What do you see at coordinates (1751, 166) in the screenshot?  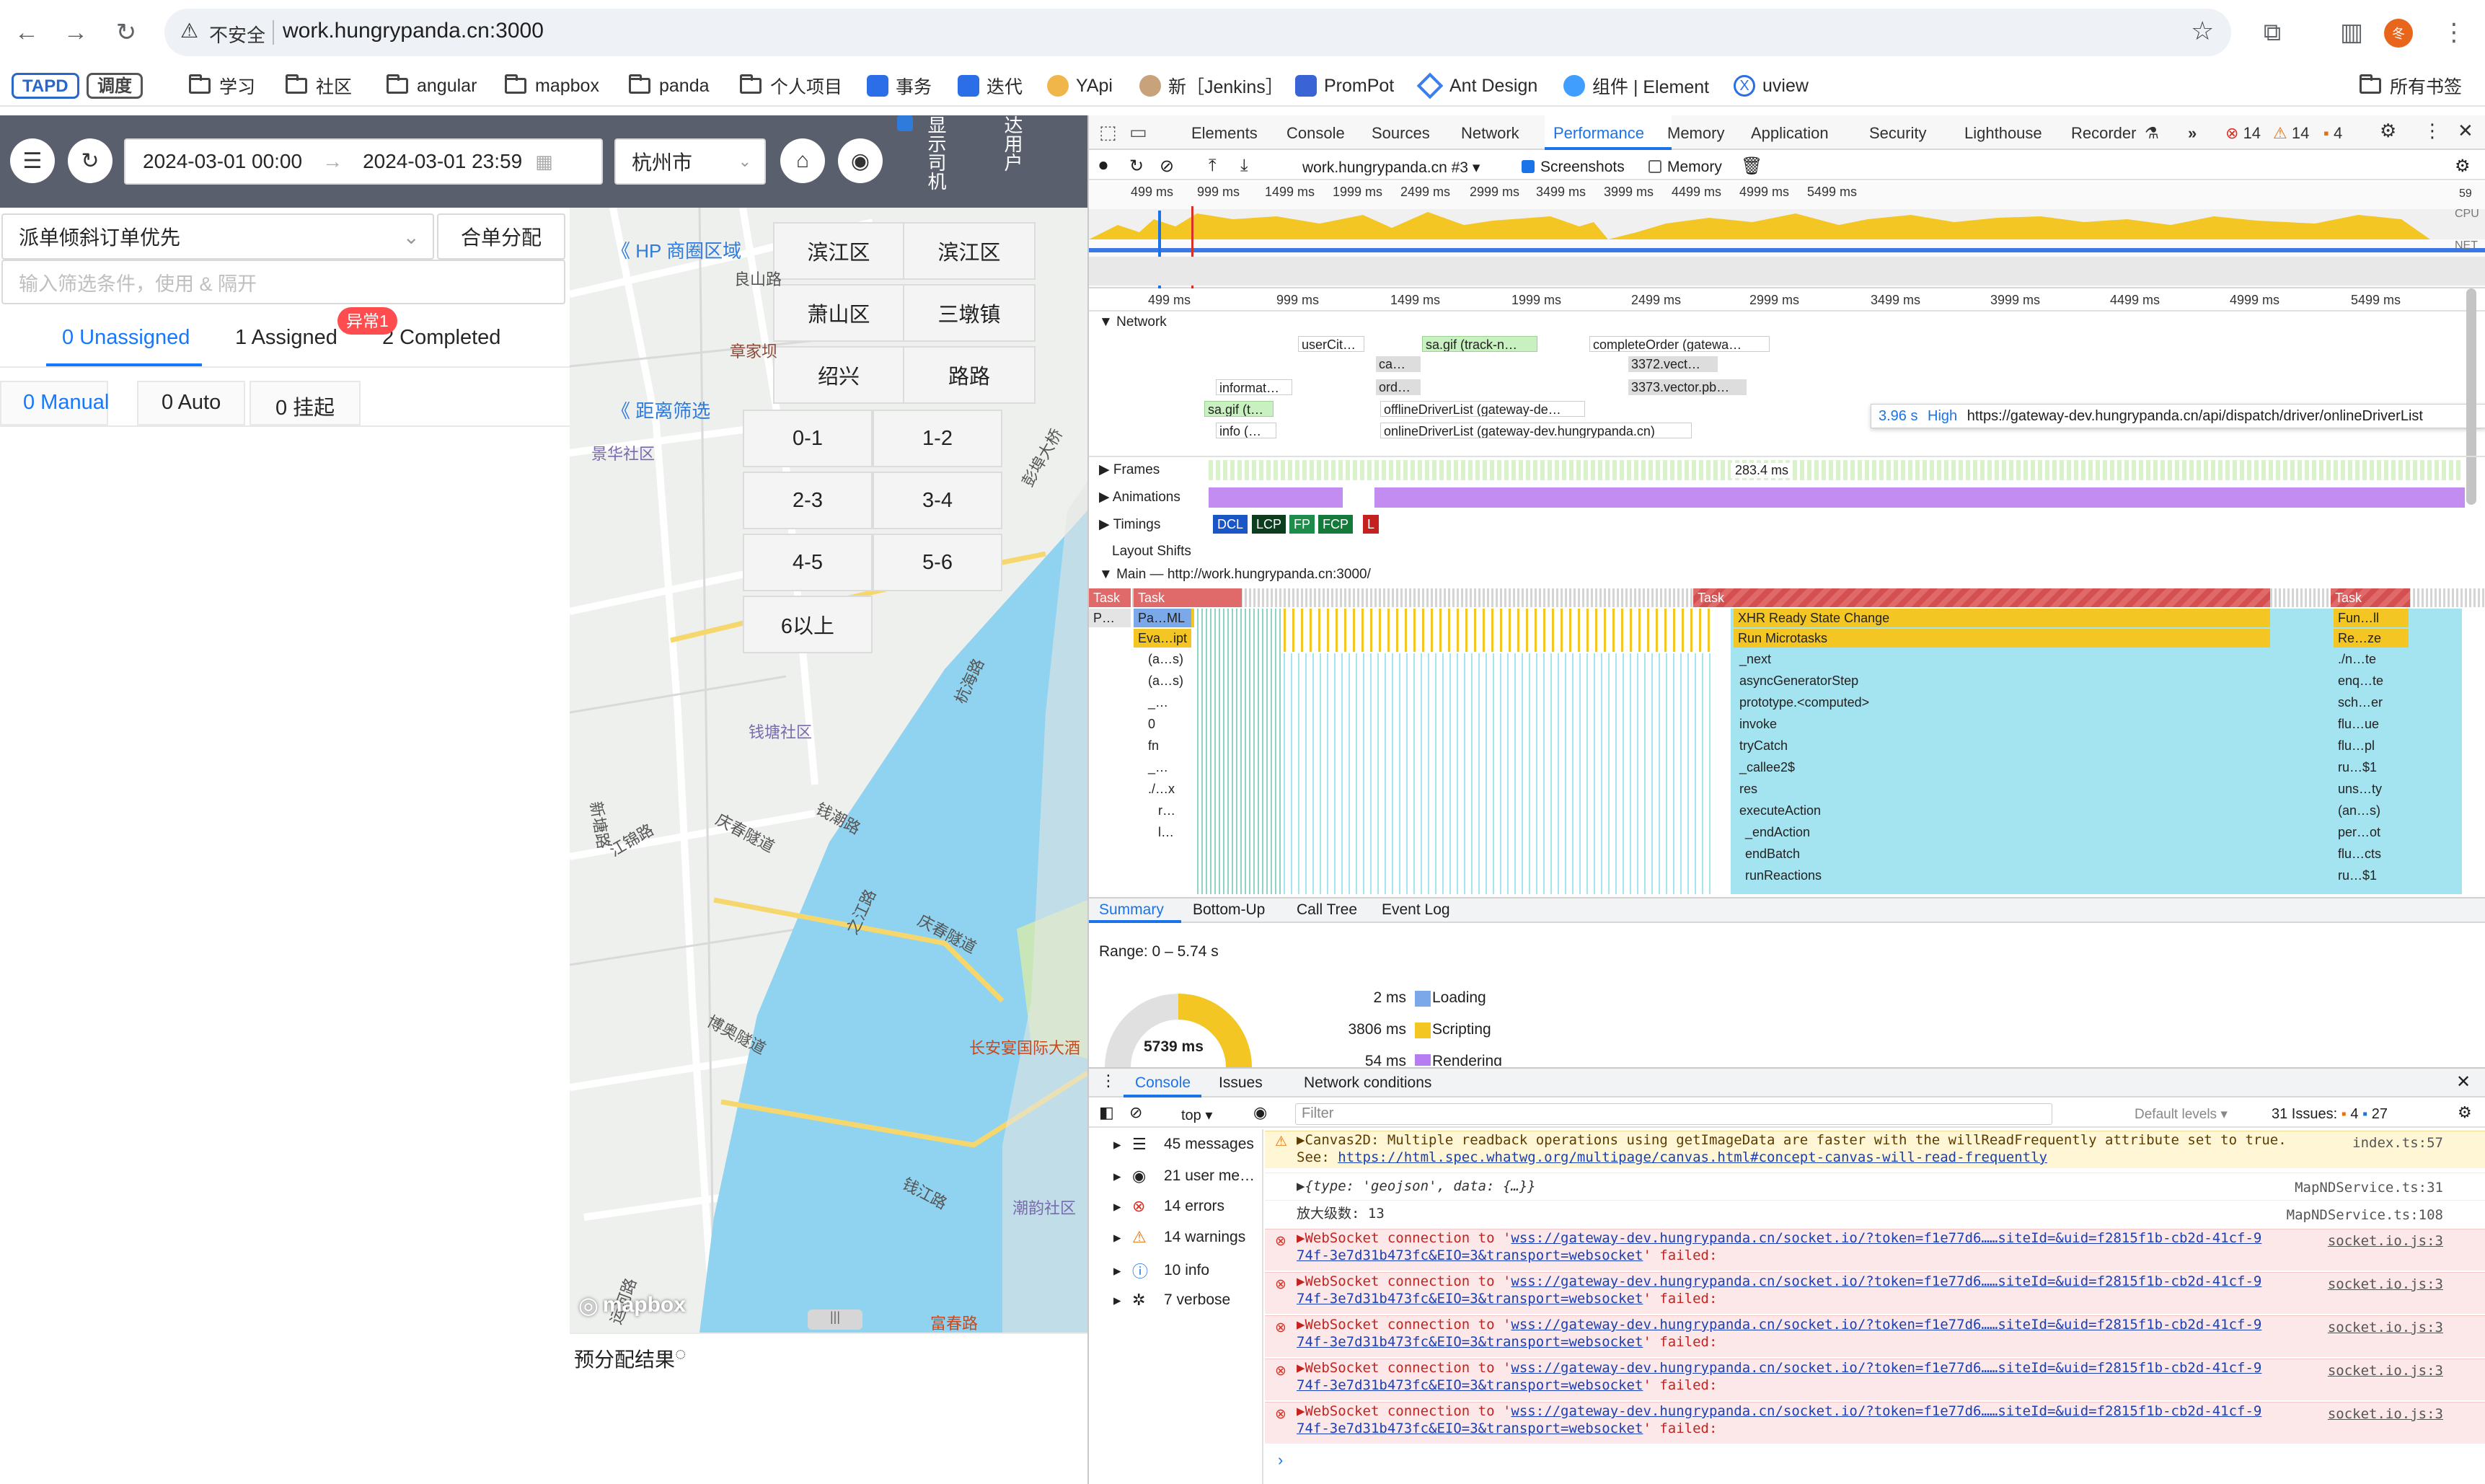 I see `garbage-collect-icon: 🗑` at bounding box center [1751, 166].